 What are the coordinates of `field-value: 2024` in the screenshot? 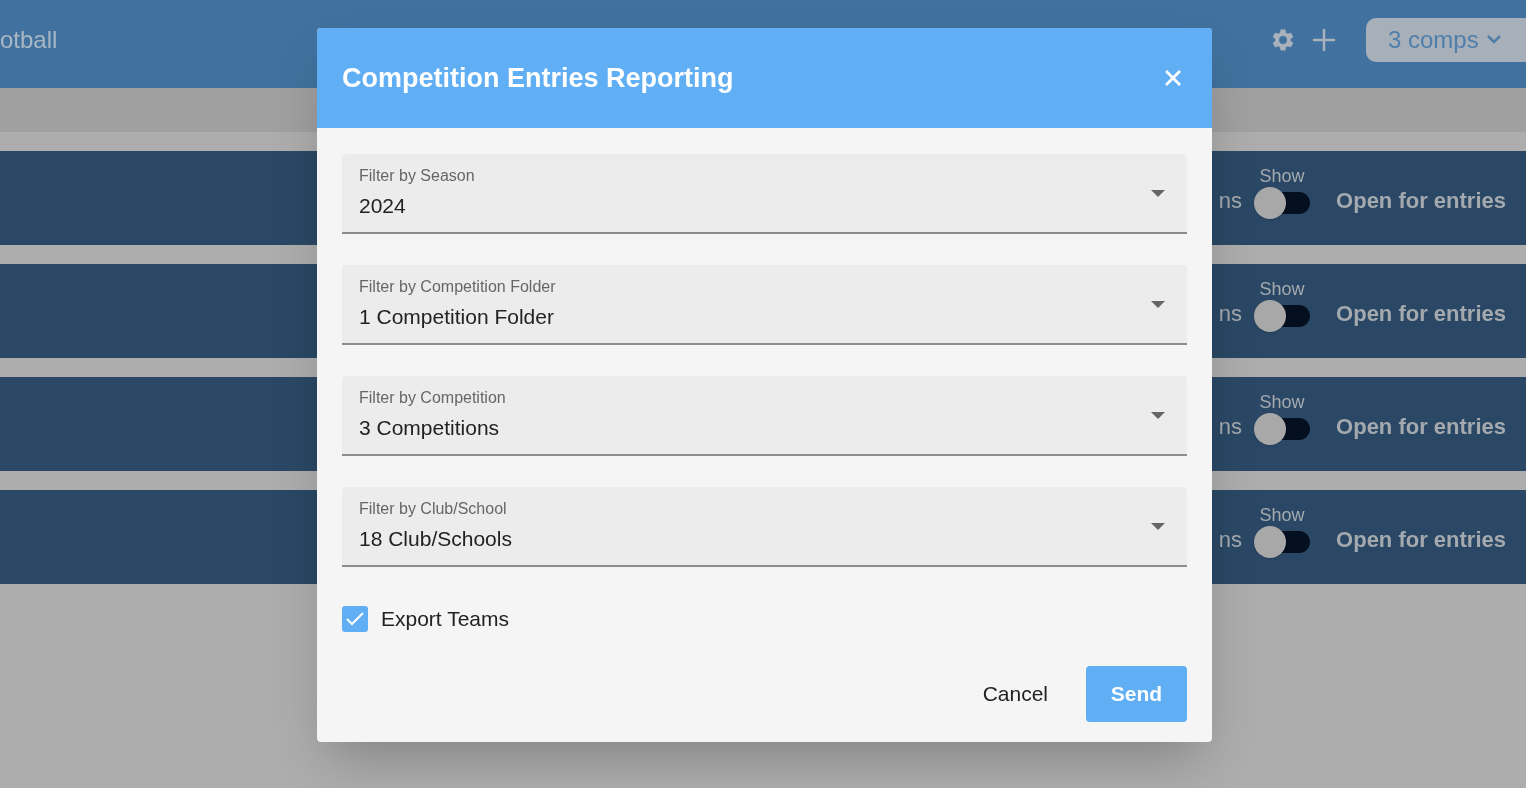 It's located at (383, 206).